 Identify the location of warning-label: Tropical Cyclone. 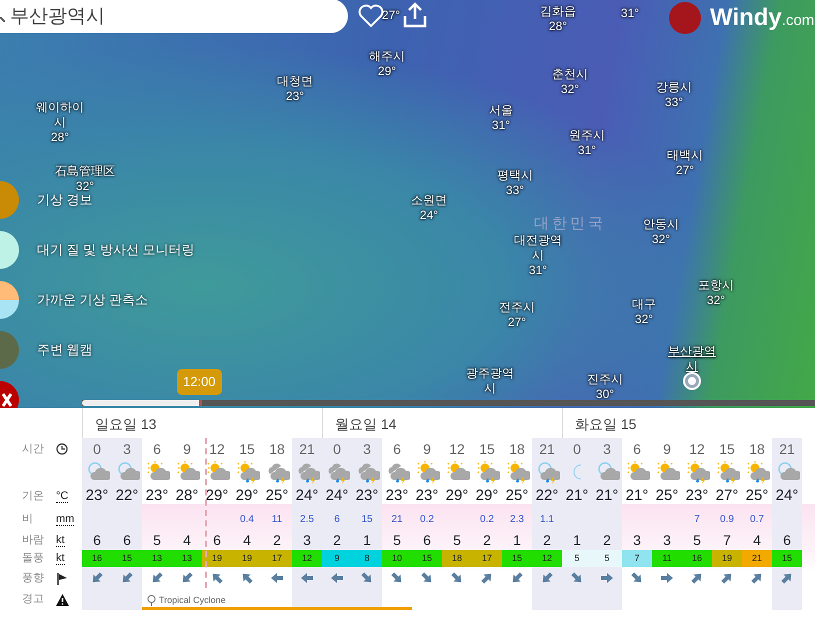
(186, 600).